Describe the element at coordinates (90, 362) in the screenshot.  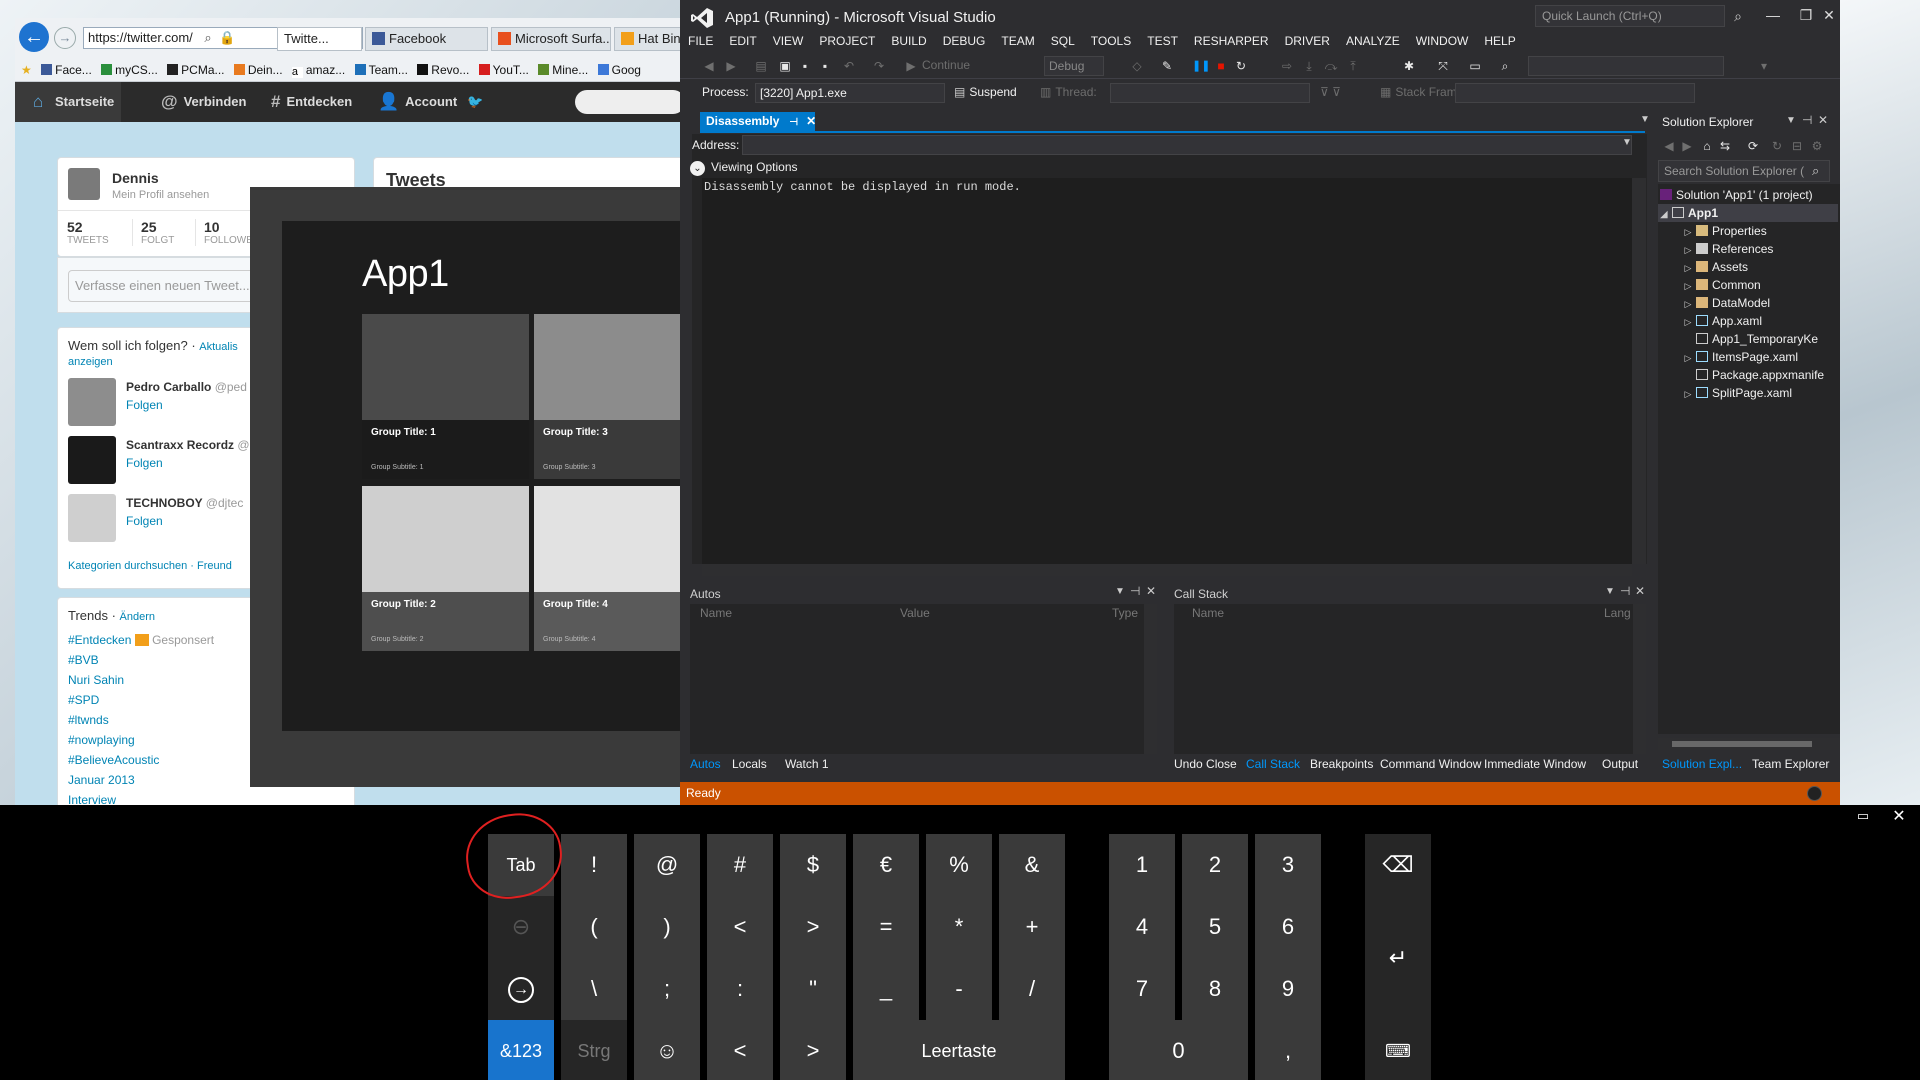
I see `show-all-link: anzeigen` at that location.